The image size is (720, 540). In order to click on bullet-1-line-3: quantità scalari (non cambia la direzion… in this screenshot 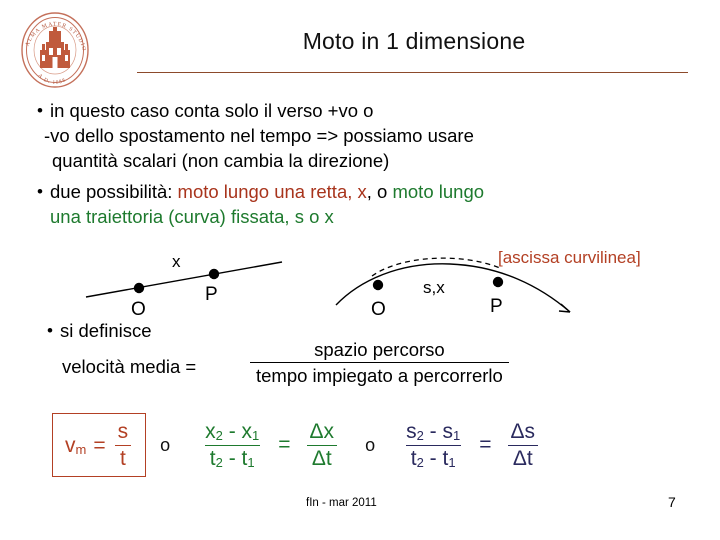, I will do `click(221, 160)`.